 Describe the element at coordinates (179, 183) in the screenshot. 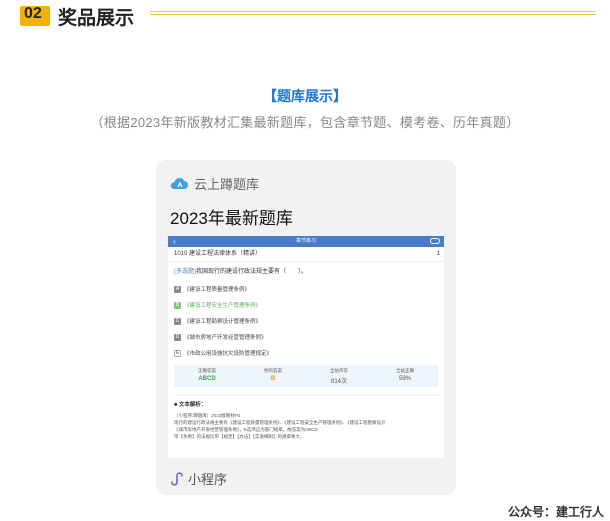

I see `cloud-icon` at that location.